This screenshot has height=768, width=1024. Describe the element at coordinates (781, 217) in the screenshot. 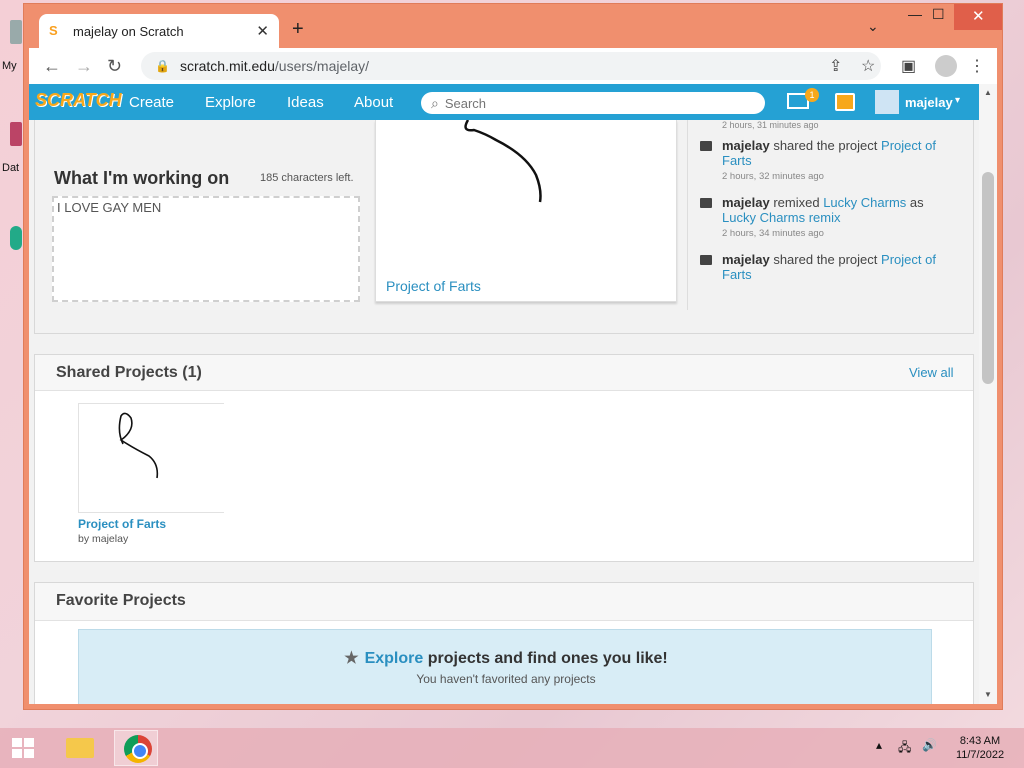

I see `activity-remix-link: Lucky Charms remix` at that location.